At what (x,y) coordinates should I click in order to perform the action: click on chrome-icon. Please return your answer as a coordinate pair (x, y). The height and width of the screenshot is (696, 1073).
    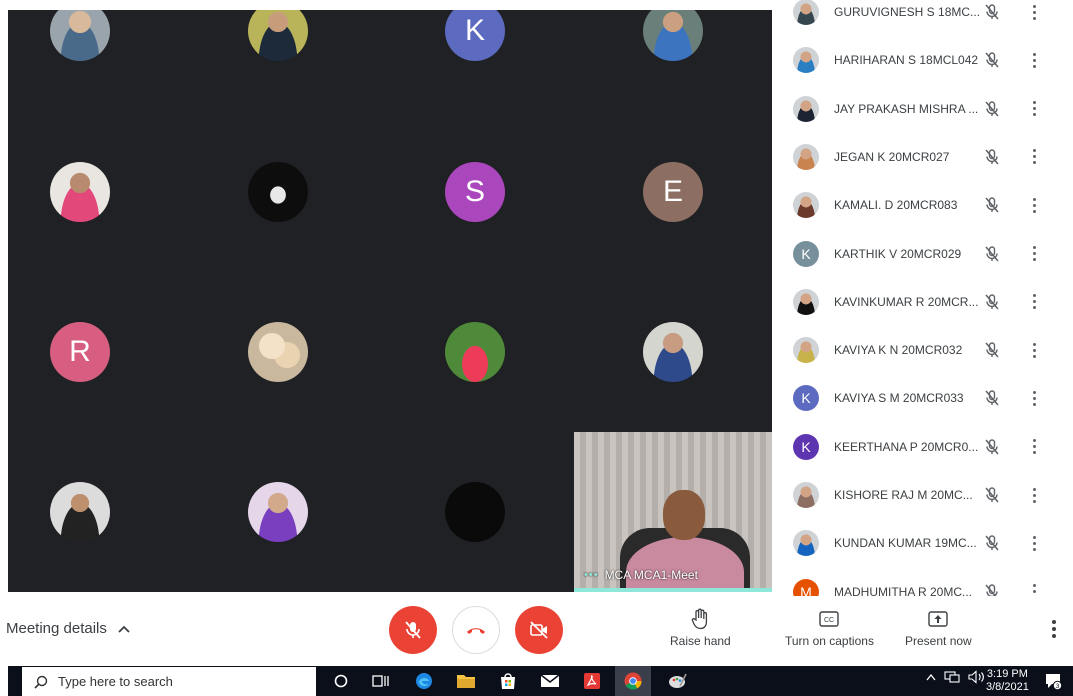
    Looking at the image, I should click on (633, 681).